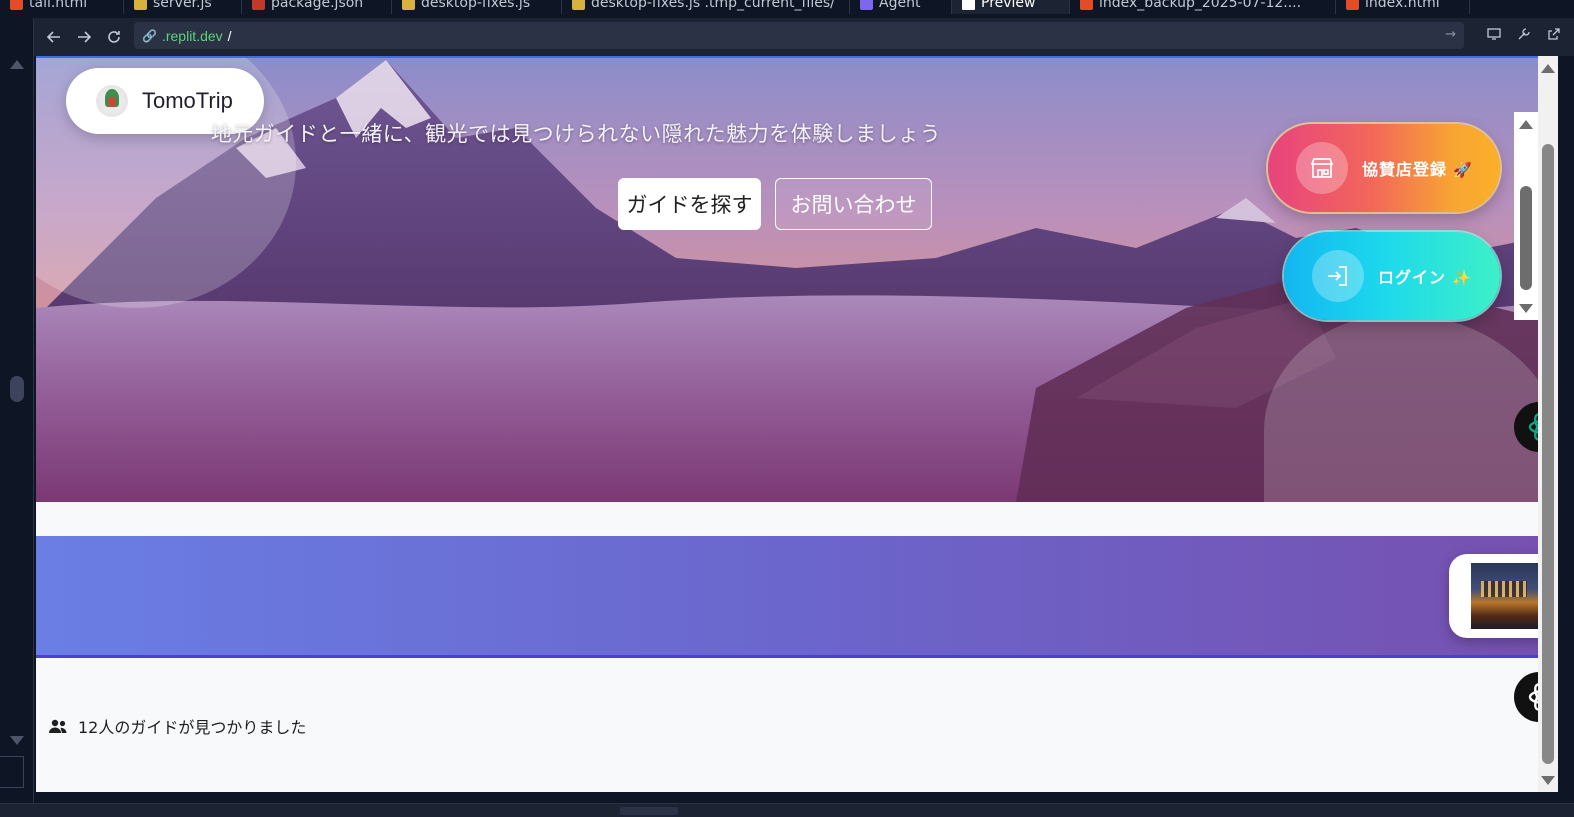 The image size is (1574, 817). What do you see at coordinates (58, 726) in the screenshot?
I see `users-icon` at bounding box center [58, 726].